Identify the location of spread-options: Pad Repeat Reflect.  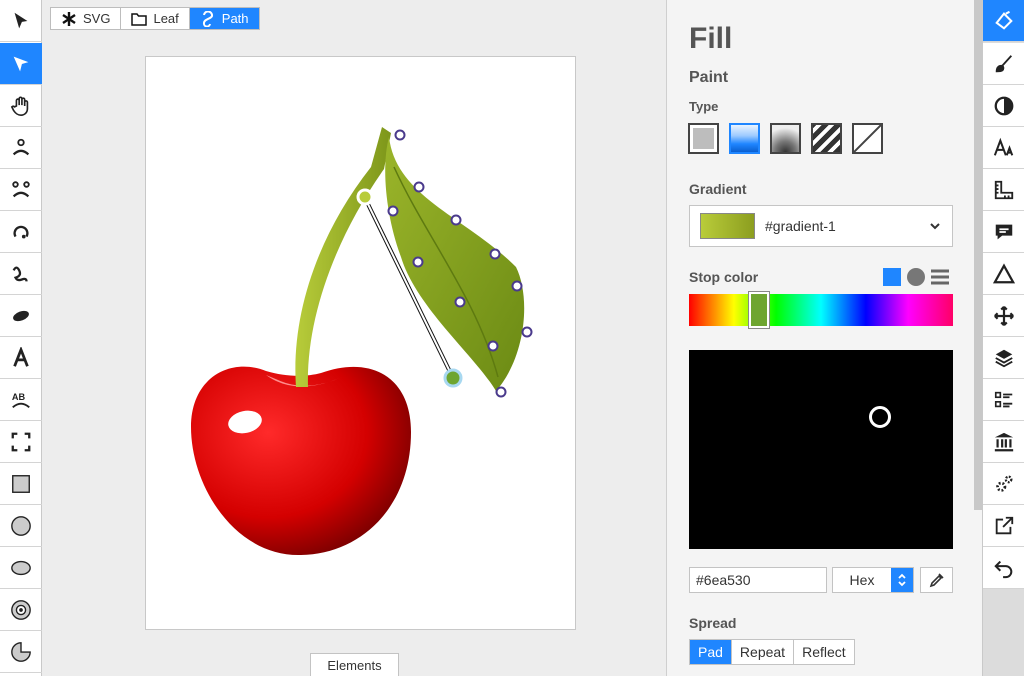
(772, 652).